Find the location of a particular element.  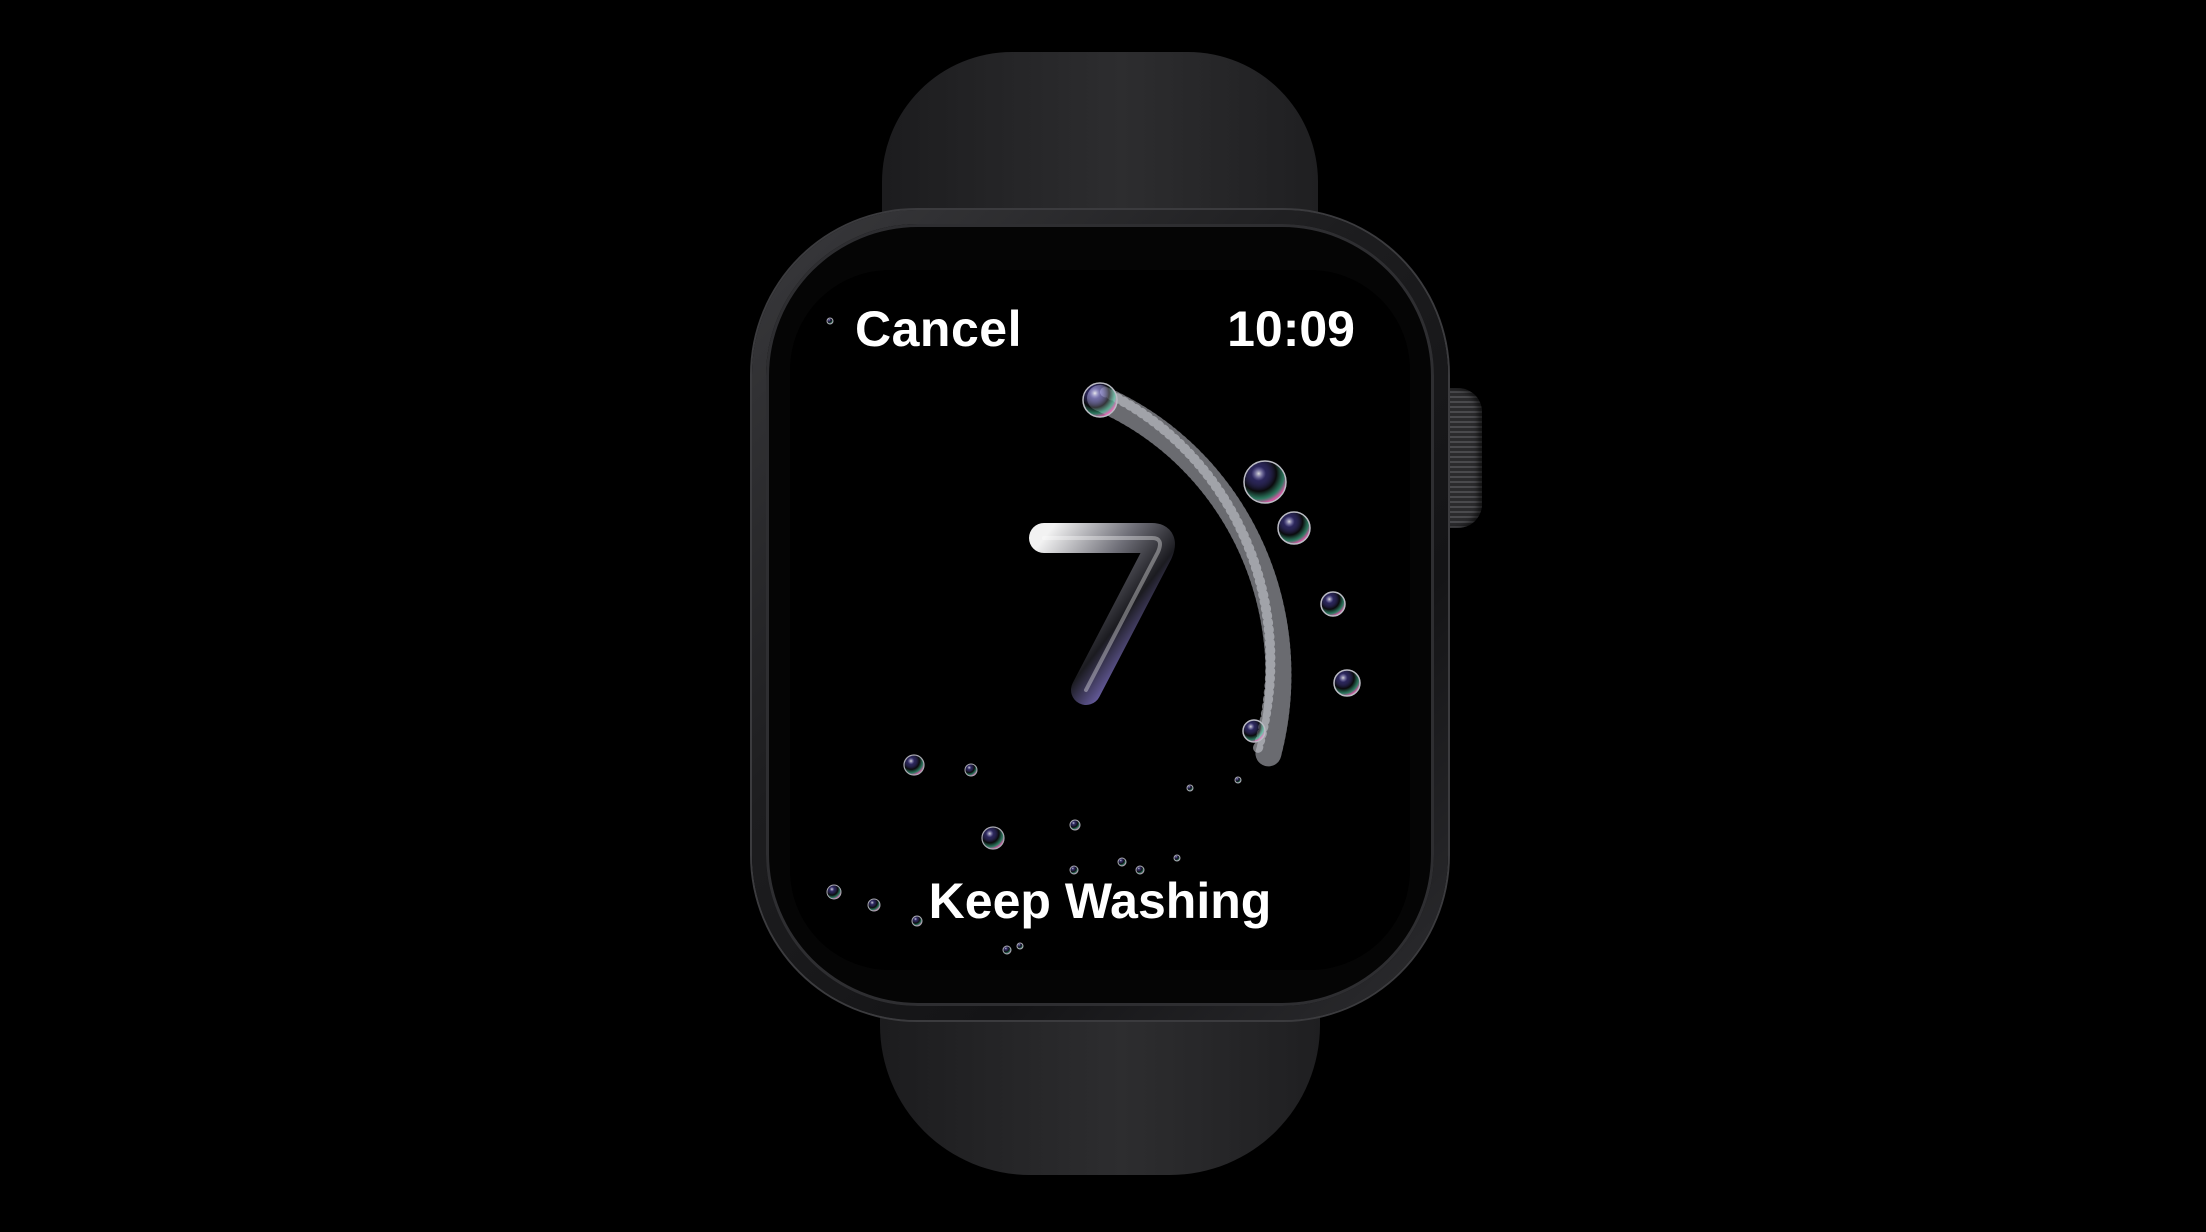

handwash-animation: 7 is located at coordinates (1093, 636).